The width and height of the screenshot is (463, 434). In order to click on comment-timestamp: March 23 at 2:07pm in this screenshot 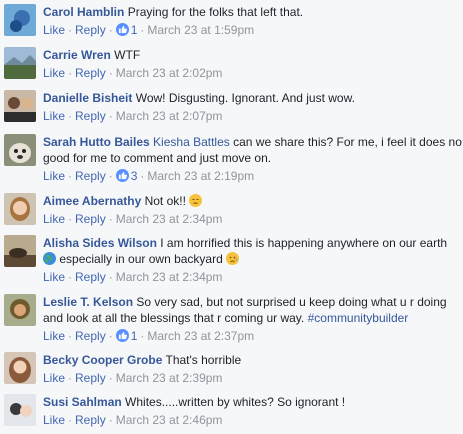, I will do `click(169, 116)`.